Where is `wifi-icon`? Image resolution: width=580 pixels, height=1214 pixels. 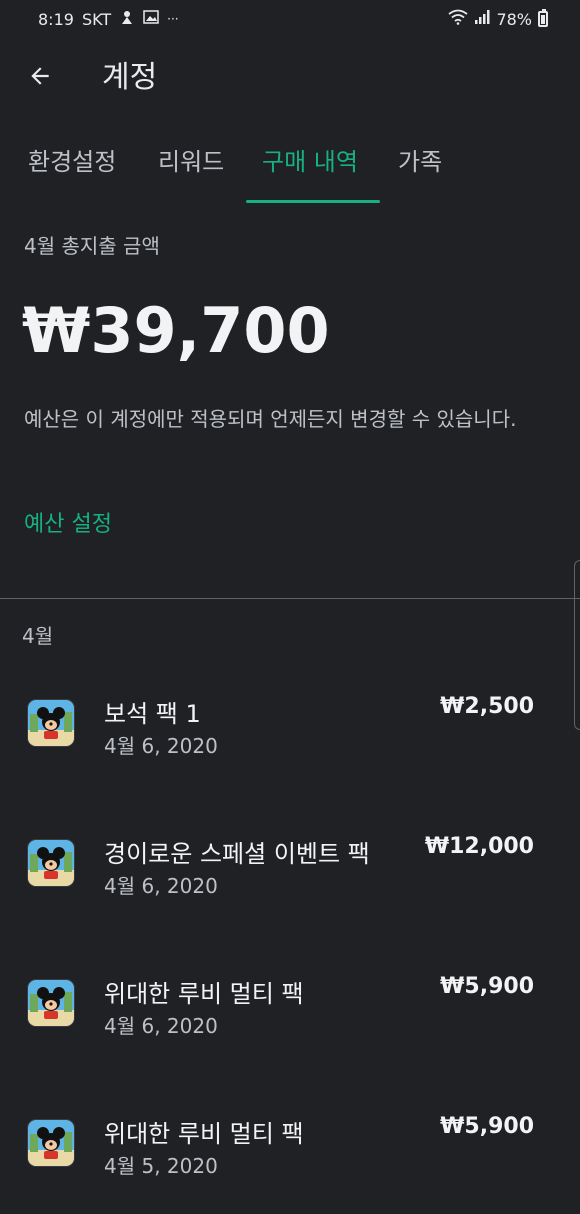
wifi-icon is located at coordinates (458, 19).